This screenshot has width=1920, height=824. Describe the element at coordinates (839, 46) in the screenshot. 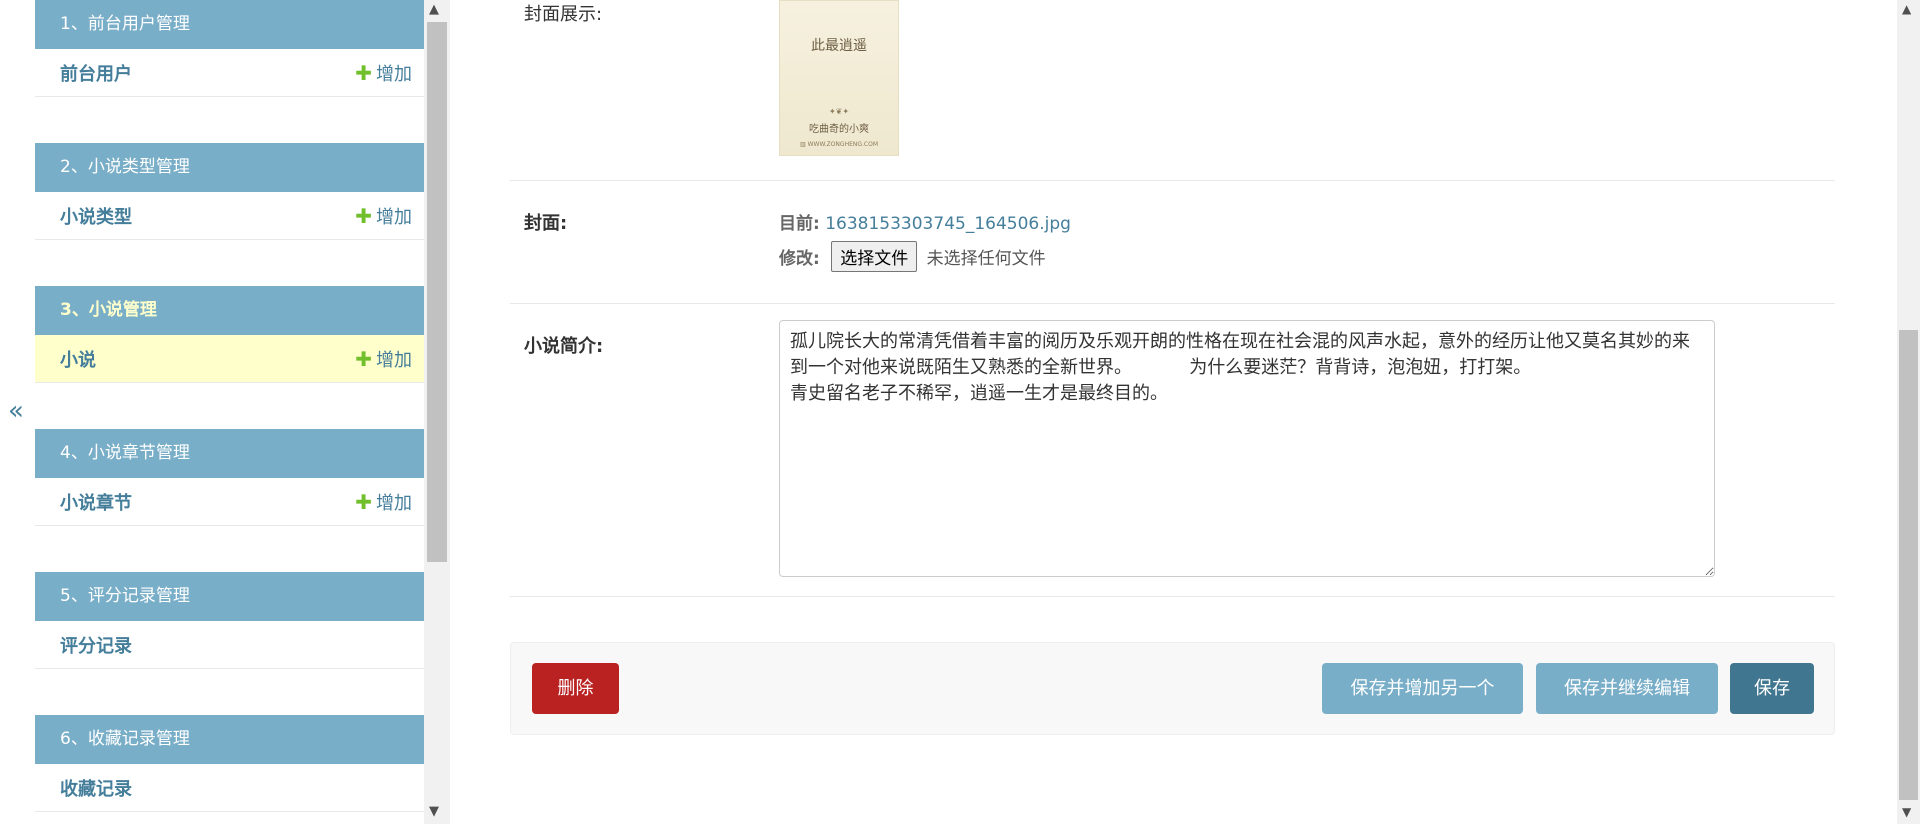

I see `cover-image-title: 此最逍遥` at that location.